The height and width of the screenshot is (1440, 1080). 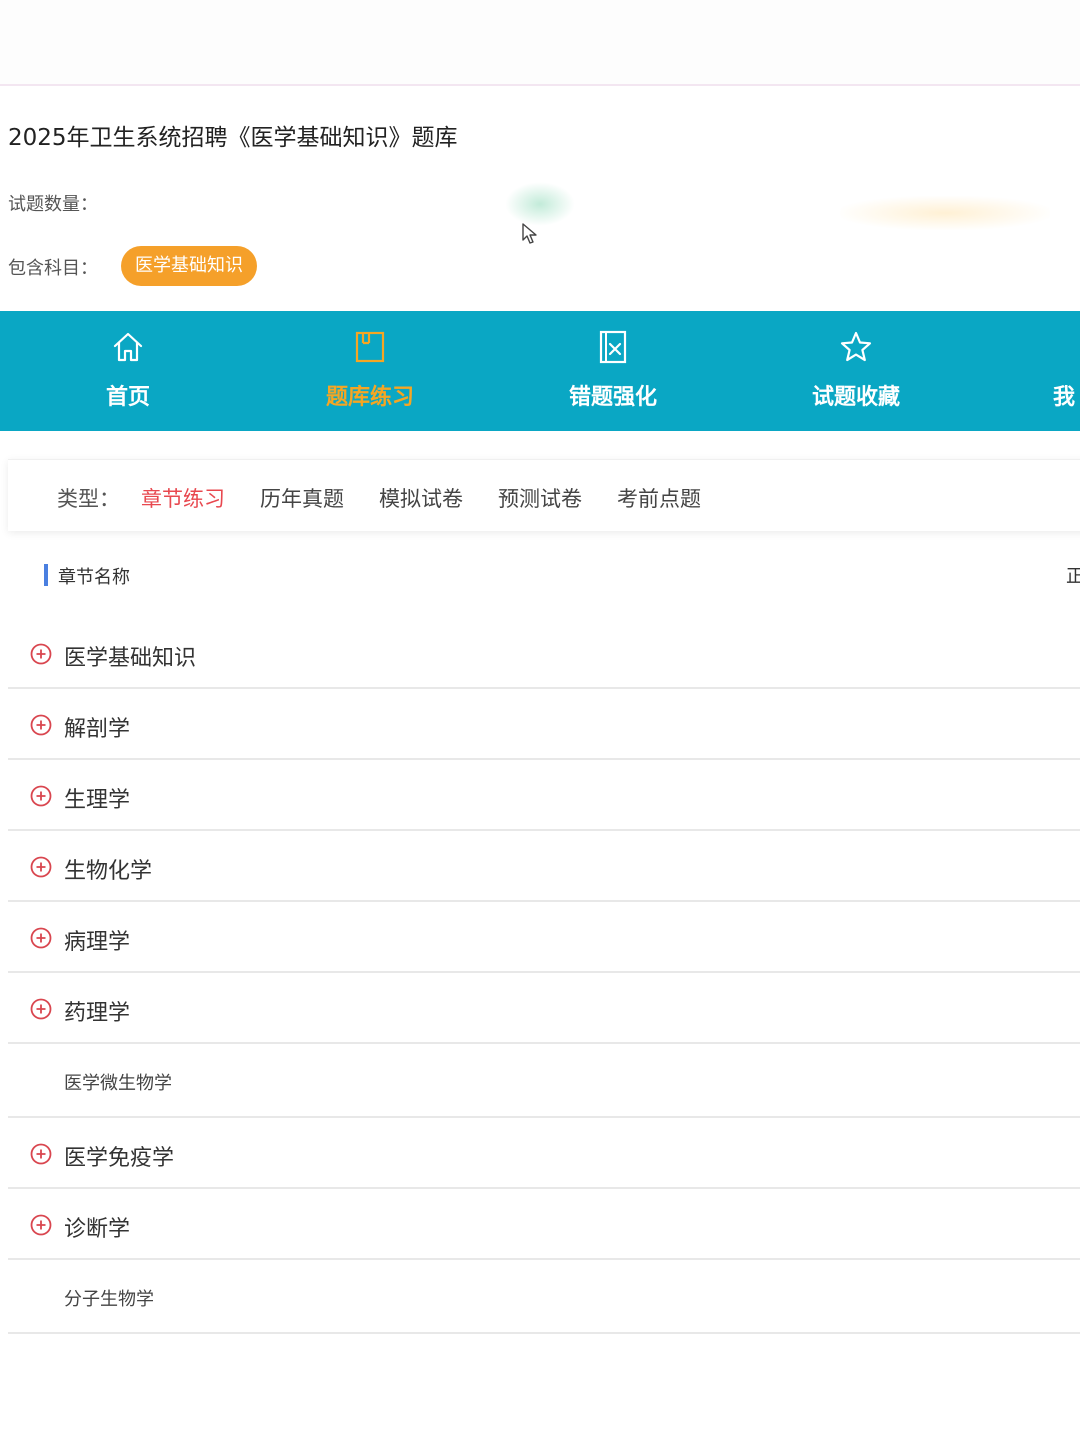 What do you see at coordinates (302, 498) in the screenshot?
I see `tab-past-exams: 历年真题` at bounding box center [302, 498].